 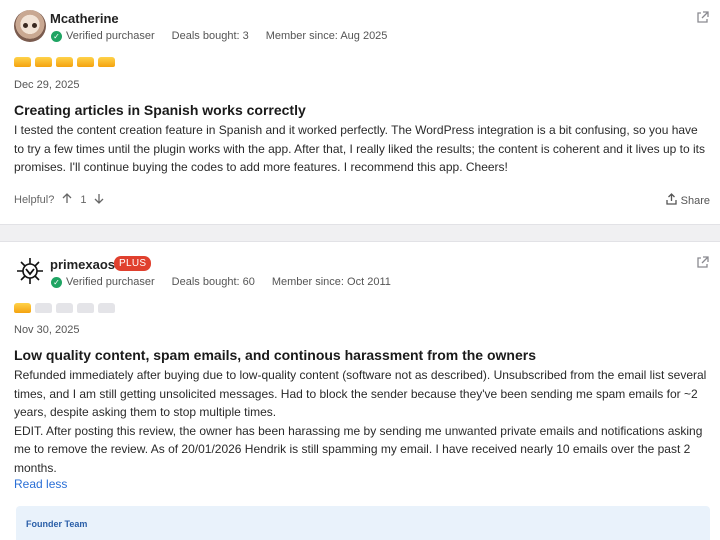 What do you see at coordinates (331, 282) in the screenshot?
I see `member-since: Member since: Oct 2011` at bounding box center [331, 282].